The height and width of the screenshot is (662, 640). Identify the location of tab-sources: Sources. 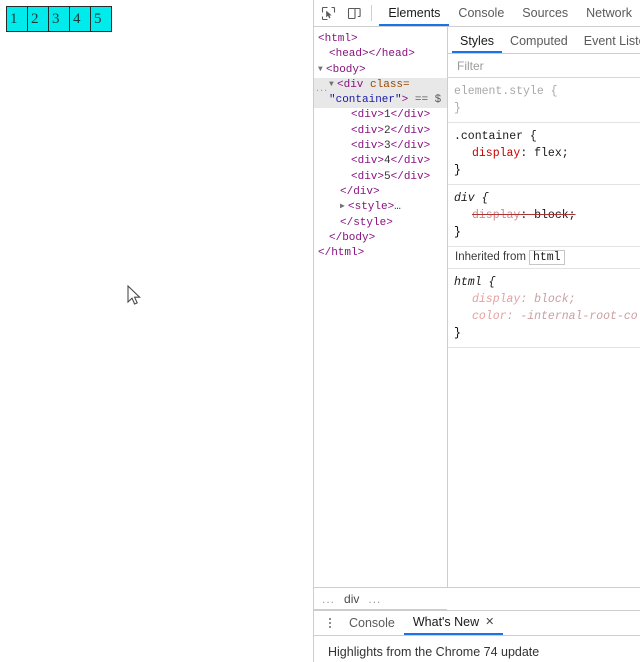
(545, 13).